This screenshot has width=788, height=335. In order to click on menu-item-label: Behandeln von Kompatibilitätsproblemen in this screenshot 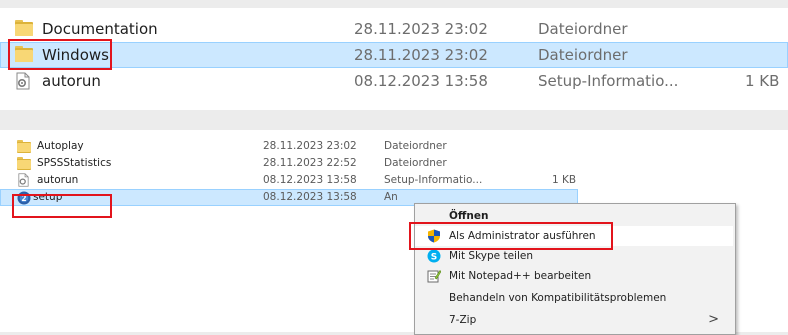, I will do `click(558, 298)`.